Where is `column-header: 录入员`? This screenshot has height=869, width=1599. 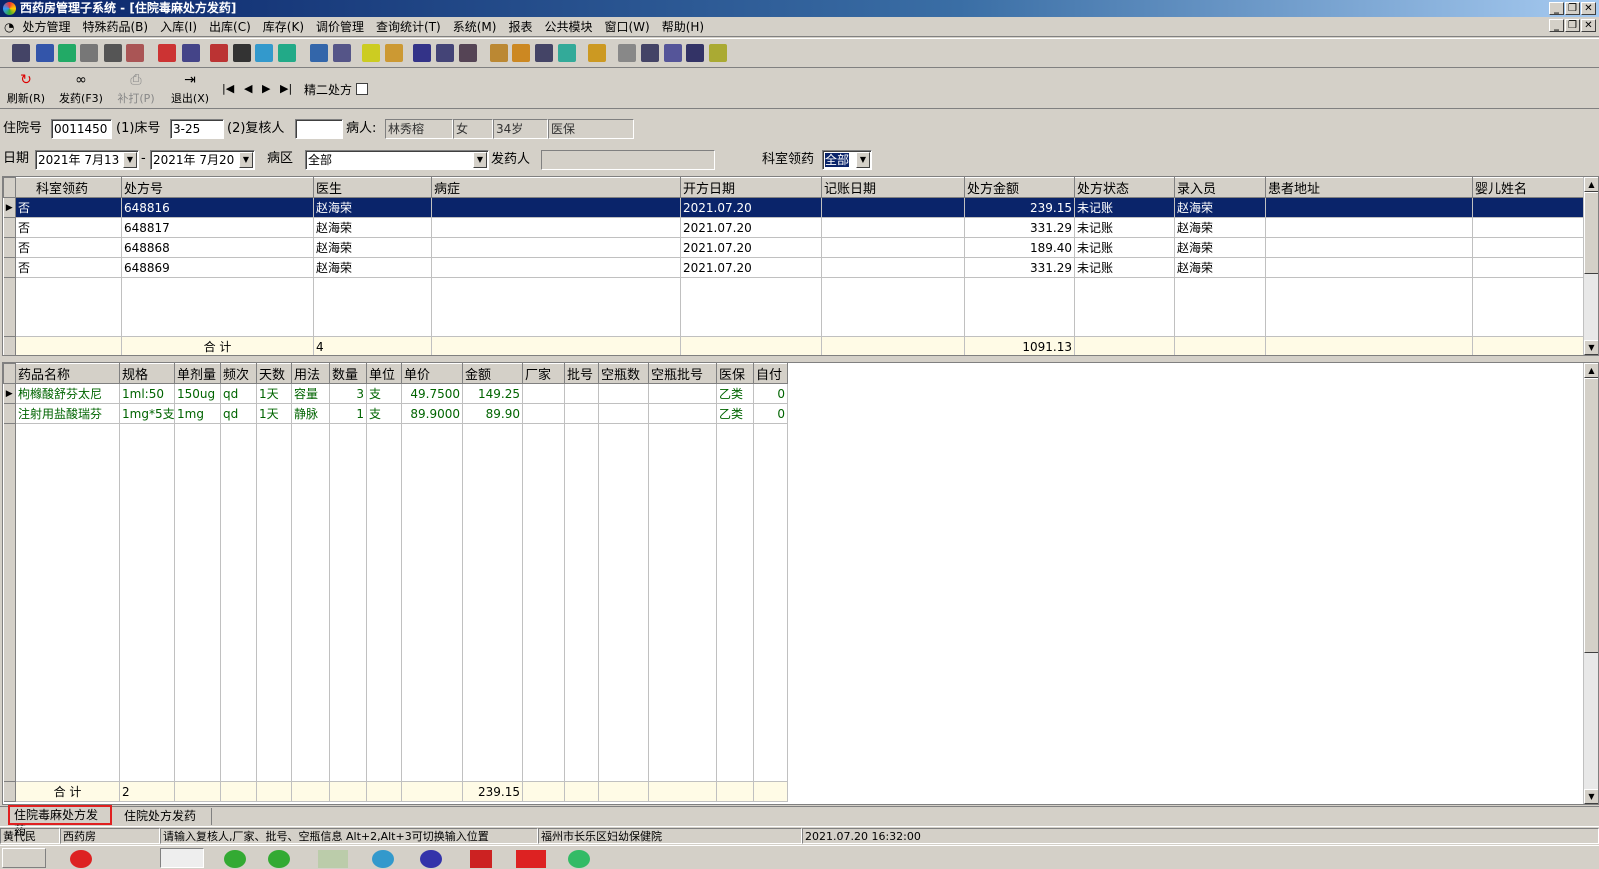 column-header: 录入员 is located at coordinates (1220, 187).